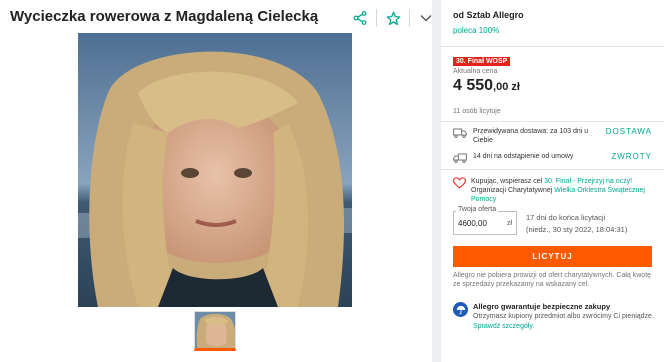 The image size is (664, 362). Describe the element at coordinates (507, 181) in the screenshot. I see `charity-part1: Kupując, wspierasz cel` at that location.